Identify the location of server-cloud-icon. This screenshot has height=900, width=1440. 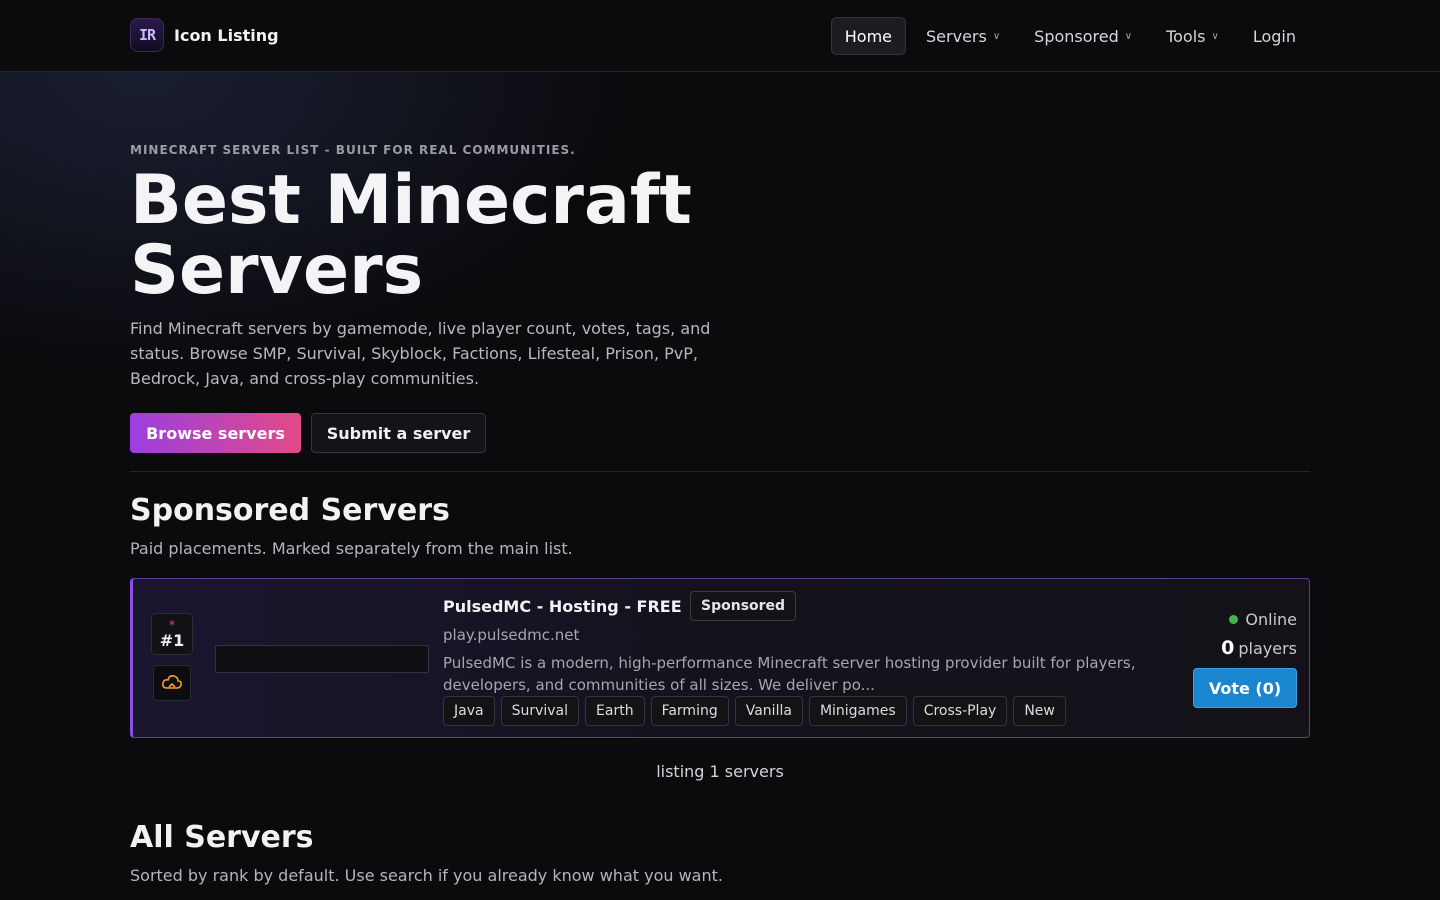
(172, 682).